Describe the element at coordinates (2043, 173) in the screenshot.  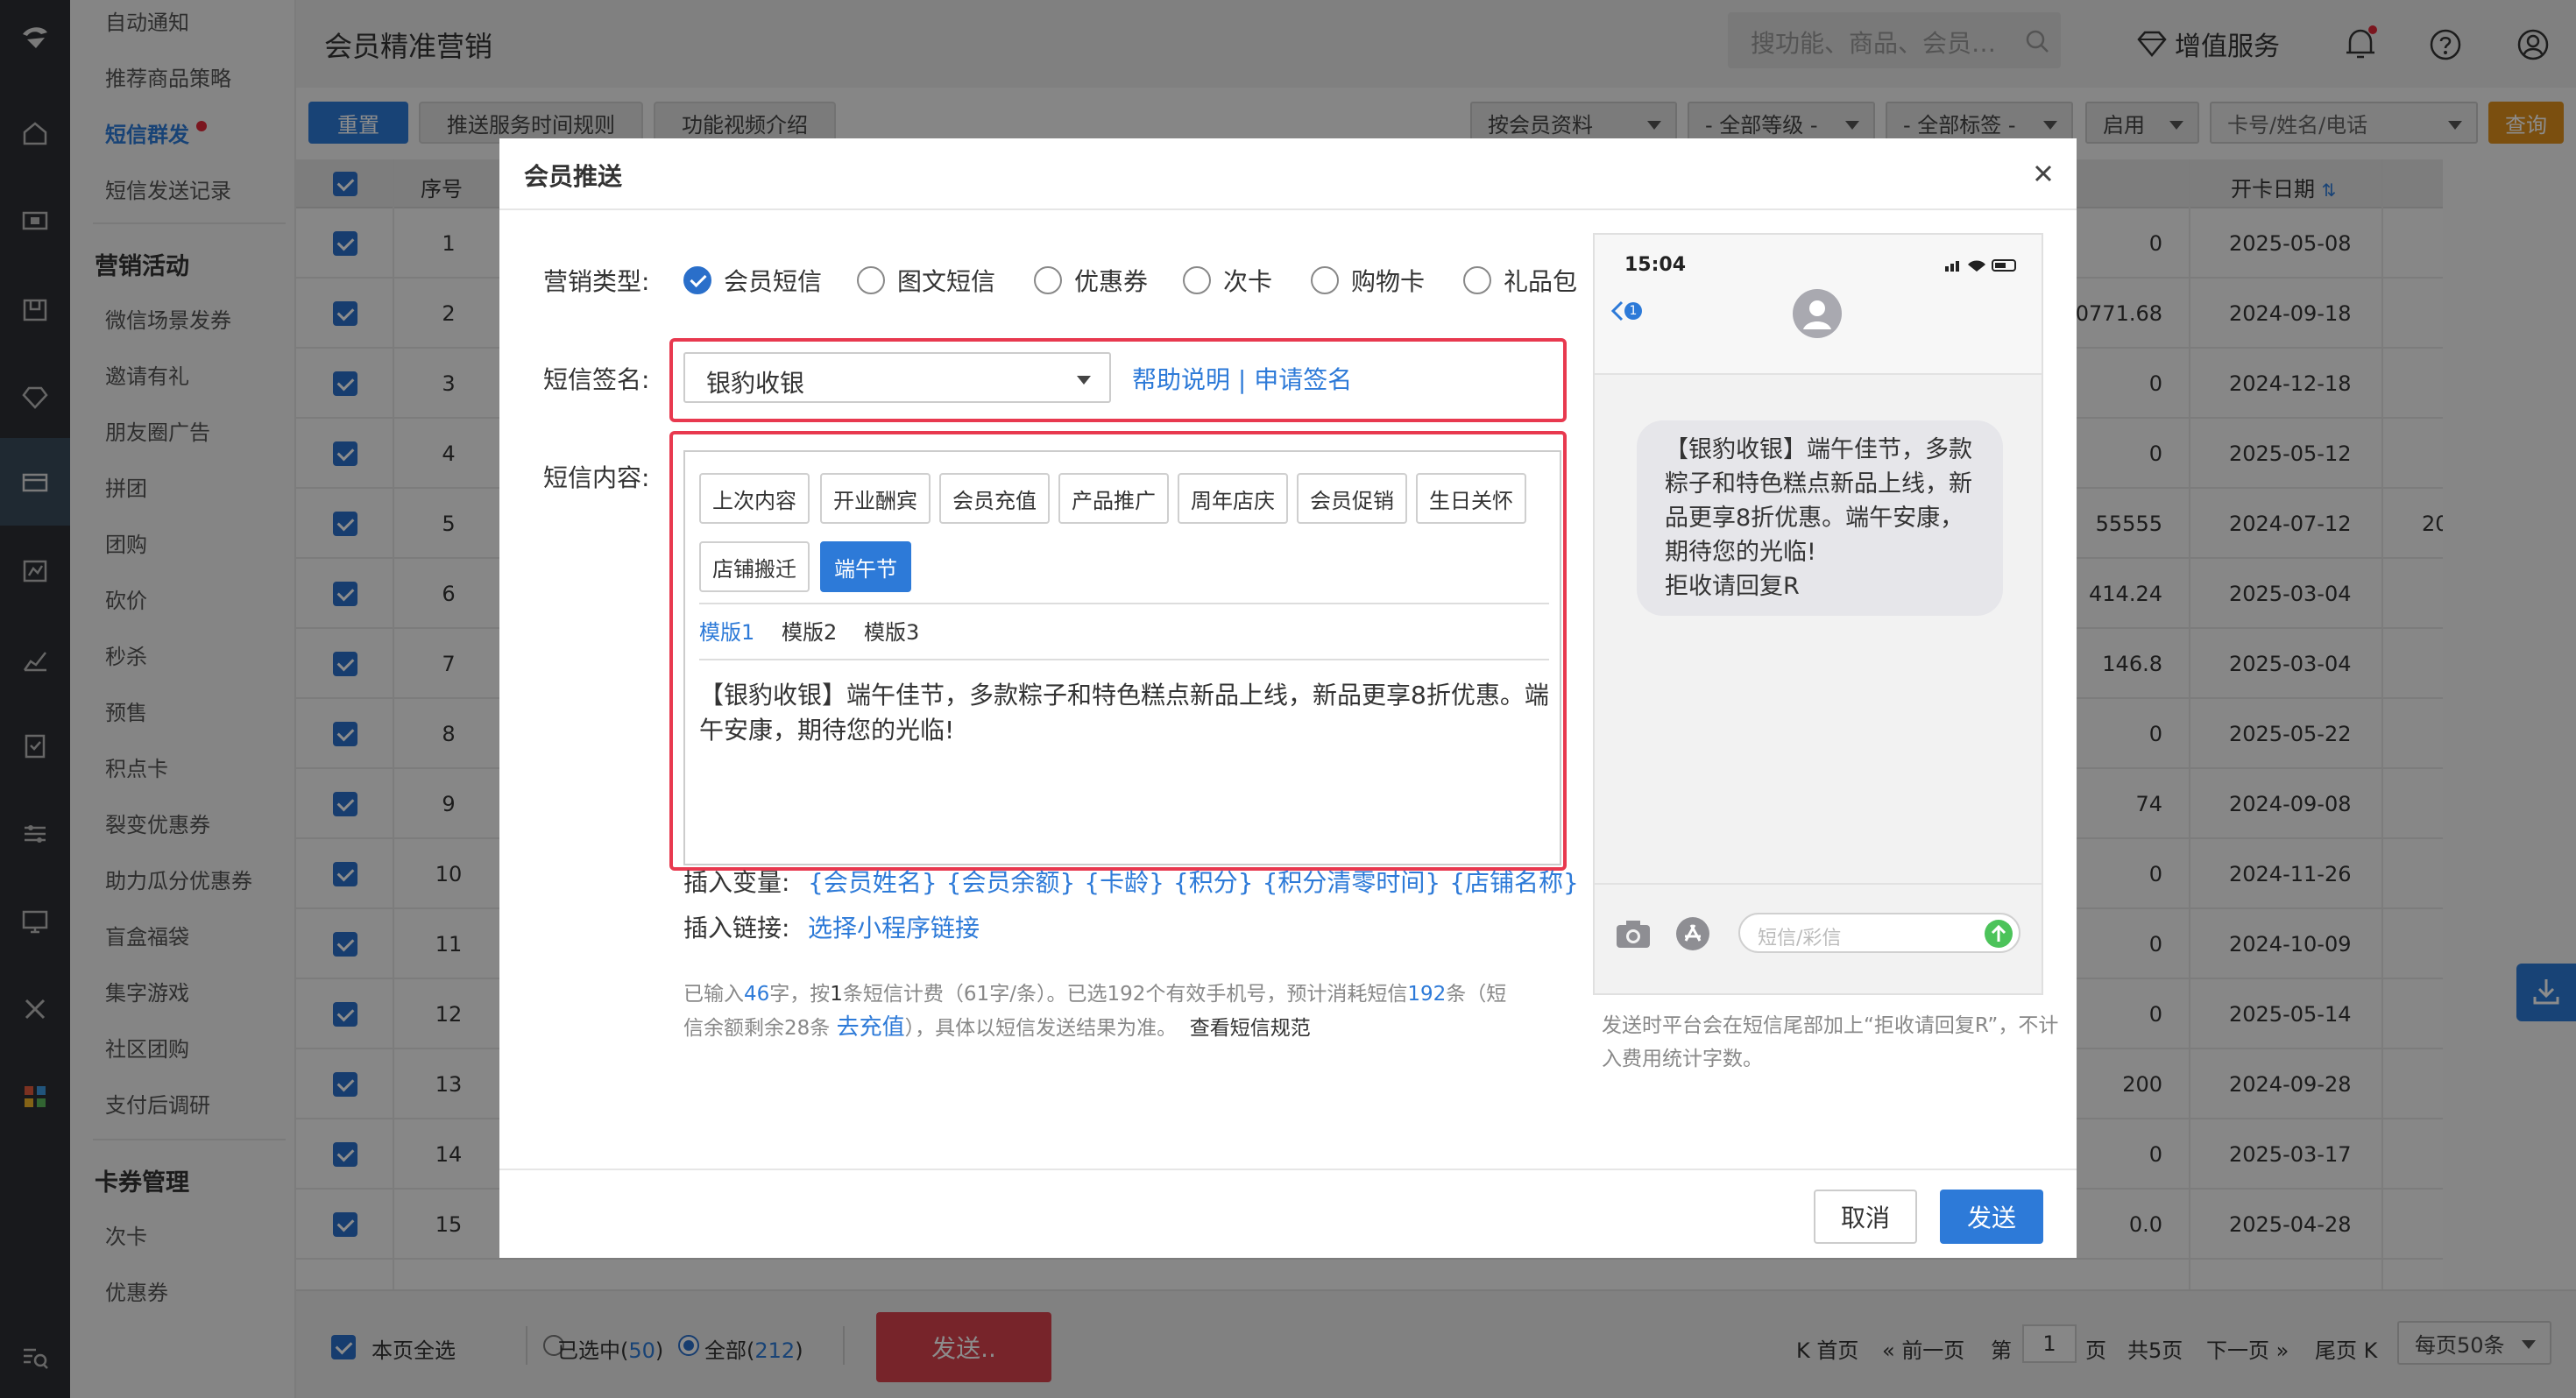
I see `close-icon` at that location.